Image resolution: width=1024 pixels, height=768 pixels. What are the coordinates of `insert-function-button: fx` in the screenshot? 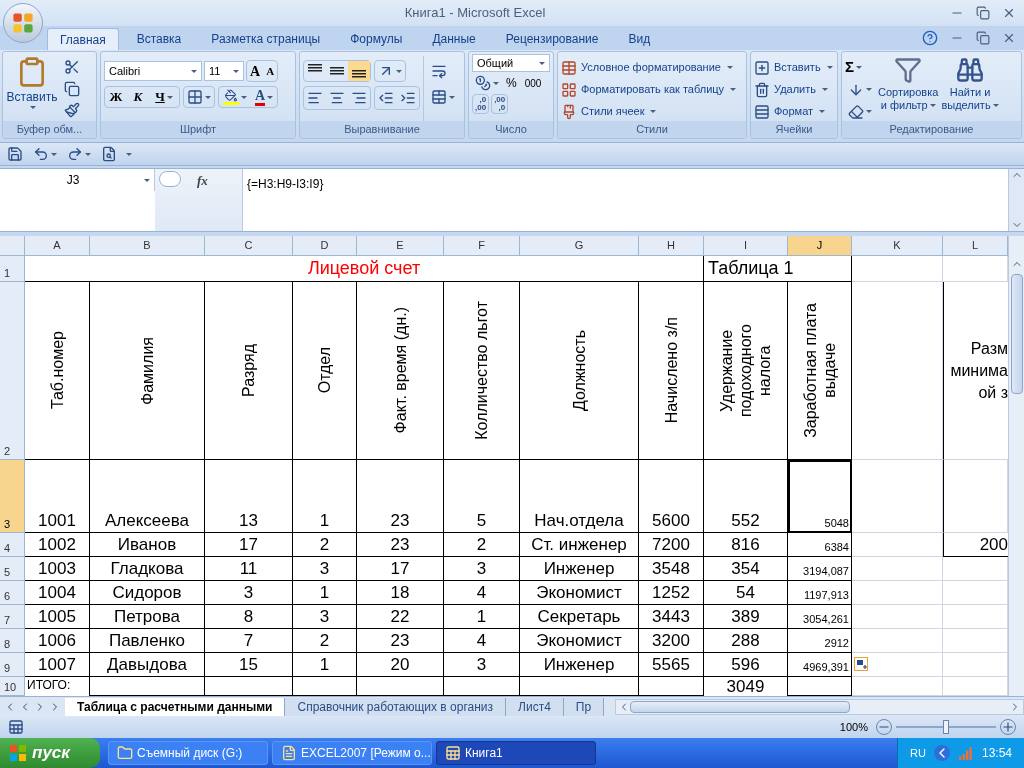 It's located at (202, 181).